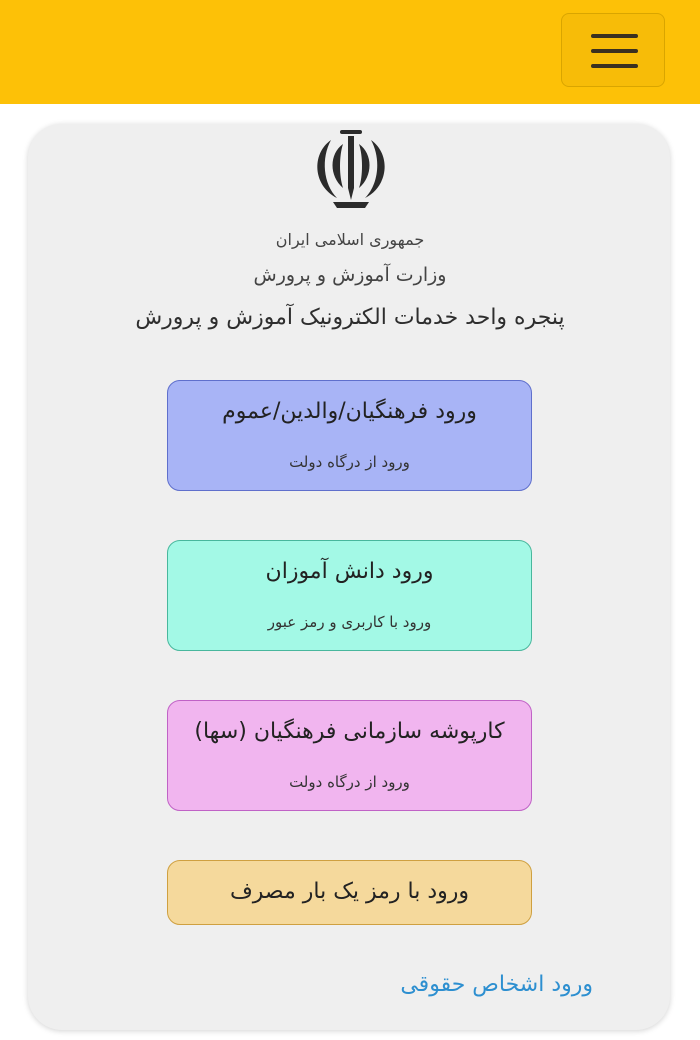 The width and height of the screenshot is (700, 1040). I want to click on hamburger-menu-icon, so click(614, 36).